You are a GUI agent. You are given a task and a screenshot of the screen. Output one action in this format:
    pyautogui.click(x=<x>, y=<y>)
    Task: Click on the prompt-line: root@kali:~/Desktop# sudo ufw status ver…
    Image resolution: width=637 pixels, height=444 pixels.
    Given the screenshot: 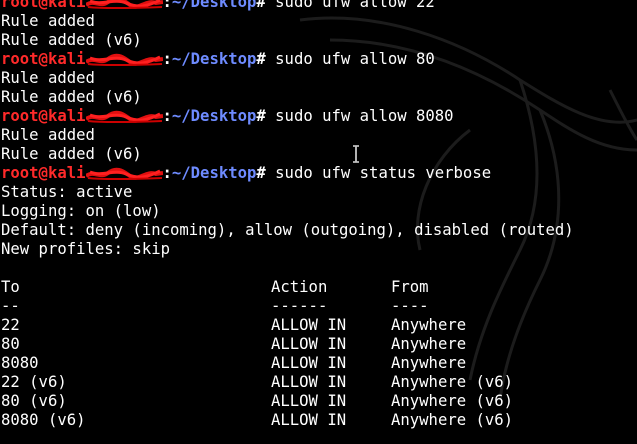 What is the action you would take?
    pyautogui.click(x=319, y=173)
    